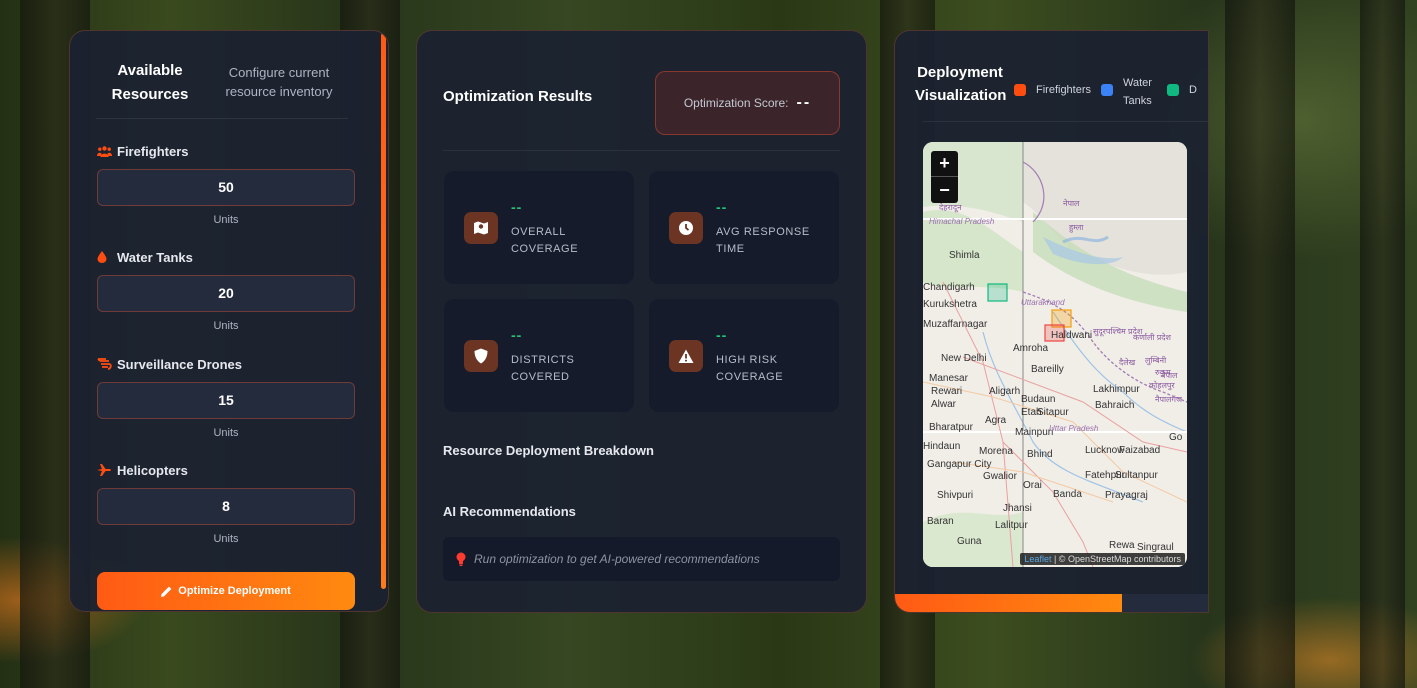 This screenshot has height=688, width=1417. What do you see at coordinates (949, 287) in the screenshot?
I see `map-place-label: Chandigarh` at bounding box center [949, 287].